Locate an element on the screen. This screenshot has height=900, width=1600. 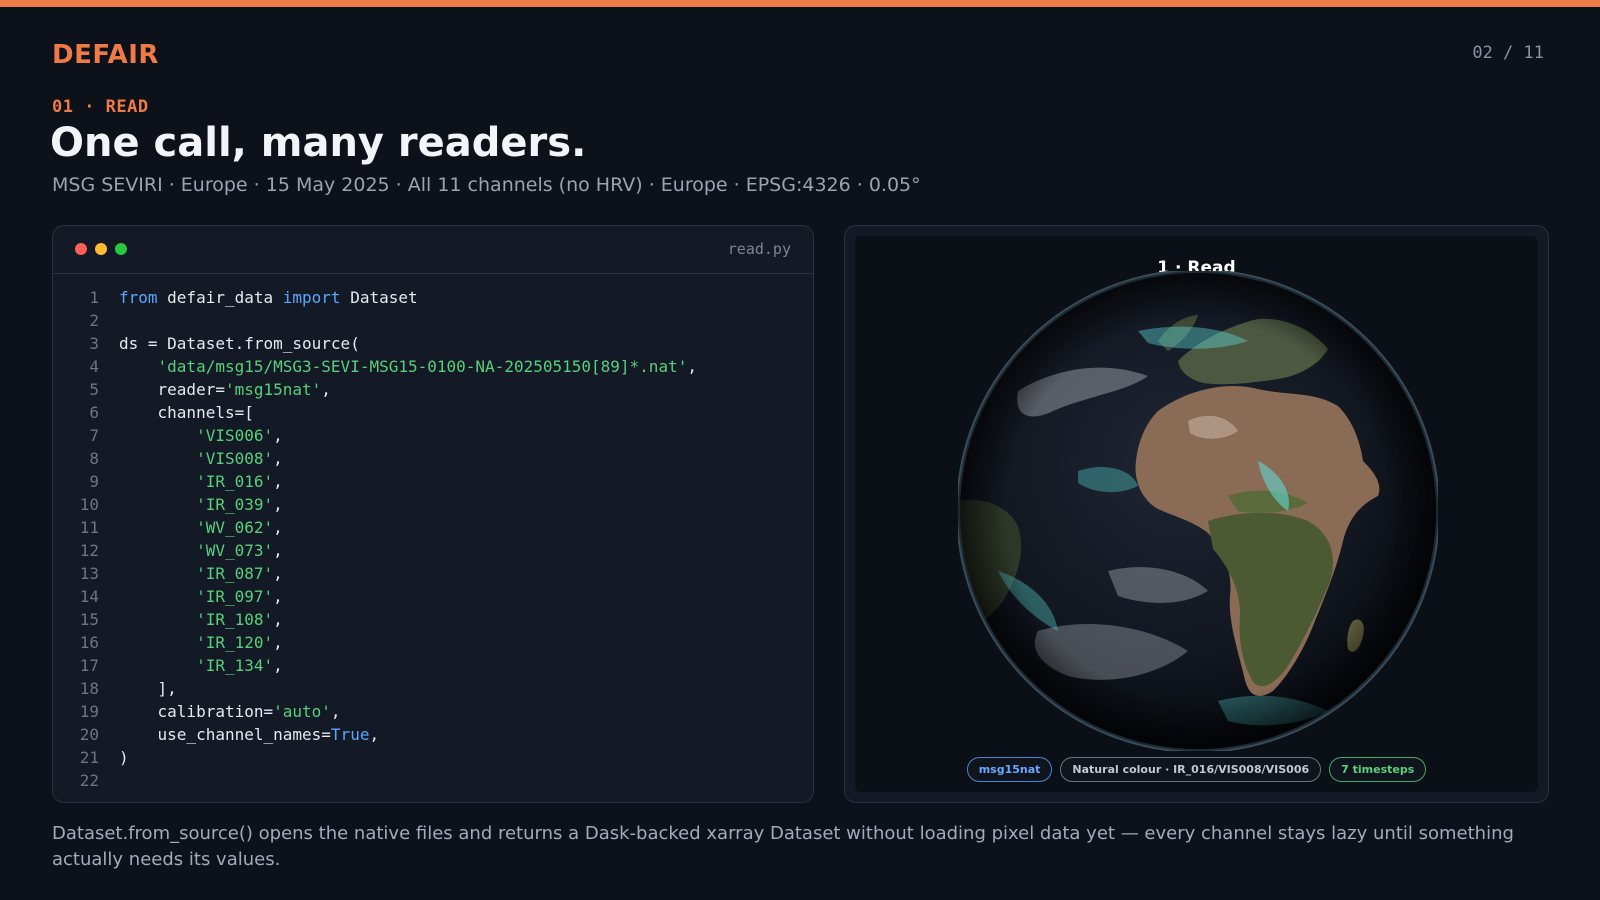
line-number: 3 is located at coordinates (94, 343).